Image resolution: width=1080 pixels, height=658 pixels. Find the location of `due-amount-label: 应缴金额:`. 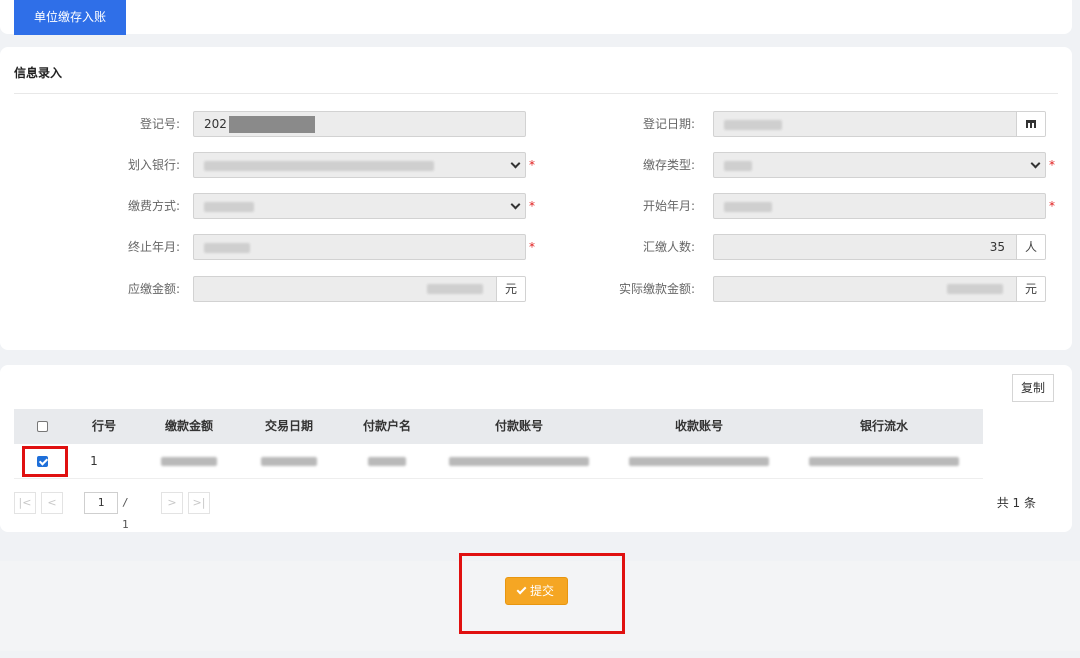

due-amount-label: 应缴金额: is located at coordinates (153, 289).